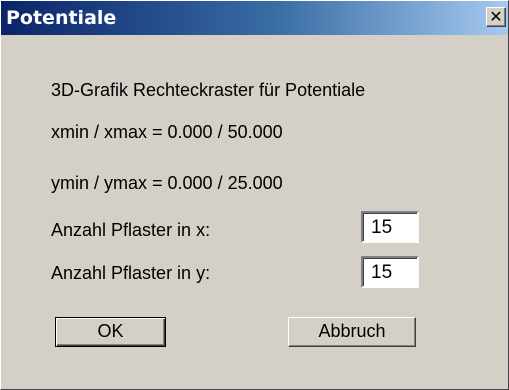  I want to click on window-title: Potentiale, so click(61, 18).